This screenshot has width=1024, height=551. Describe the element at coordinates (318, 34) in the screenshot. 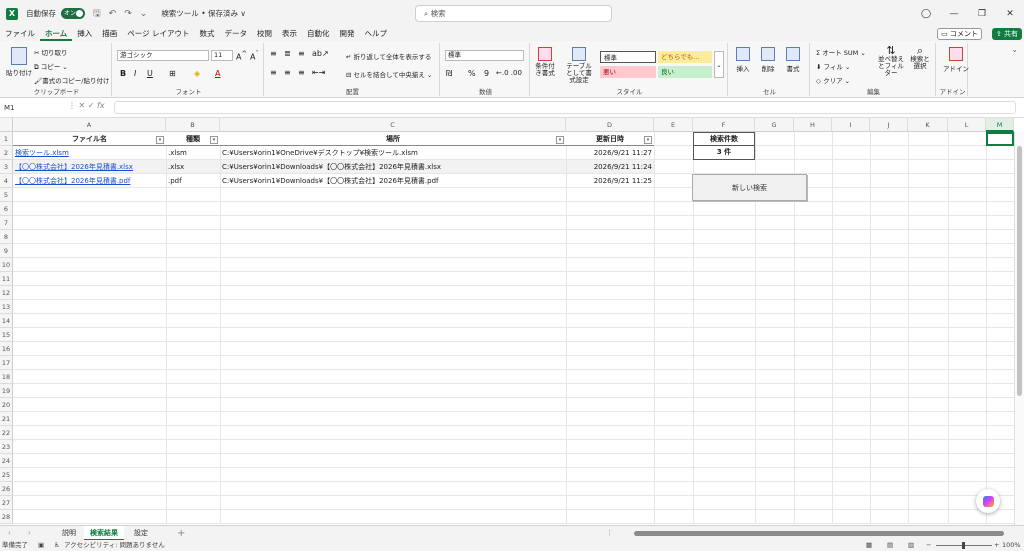

I see `menu-tab-9: 自動化` at that location.